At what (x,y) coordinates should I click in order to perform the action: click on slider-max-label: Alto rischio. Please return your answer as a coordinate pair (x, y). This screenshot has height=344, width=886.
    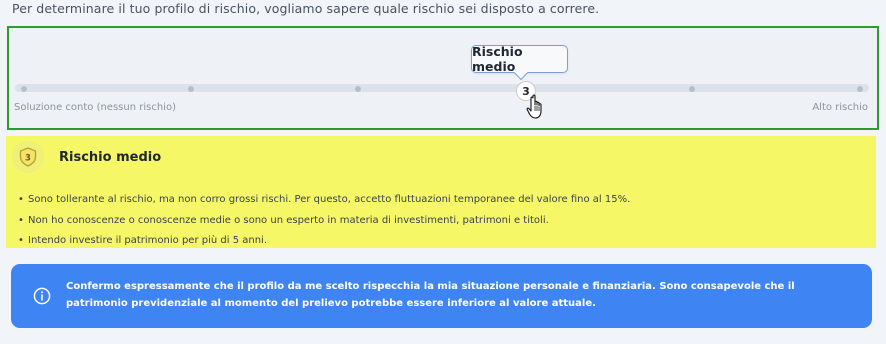
    Looking at the image, I should click on (840, 107).